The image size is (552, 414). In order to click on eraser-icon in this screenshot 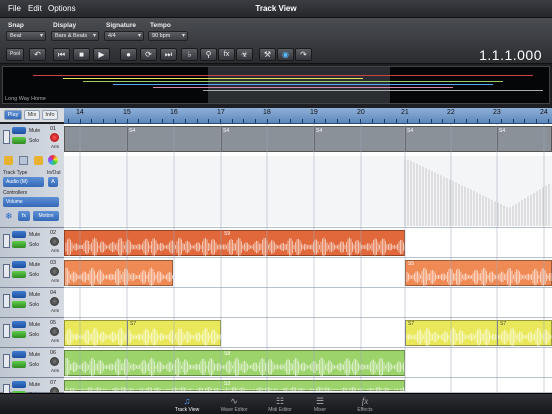, I will do `click(23, 160)`.